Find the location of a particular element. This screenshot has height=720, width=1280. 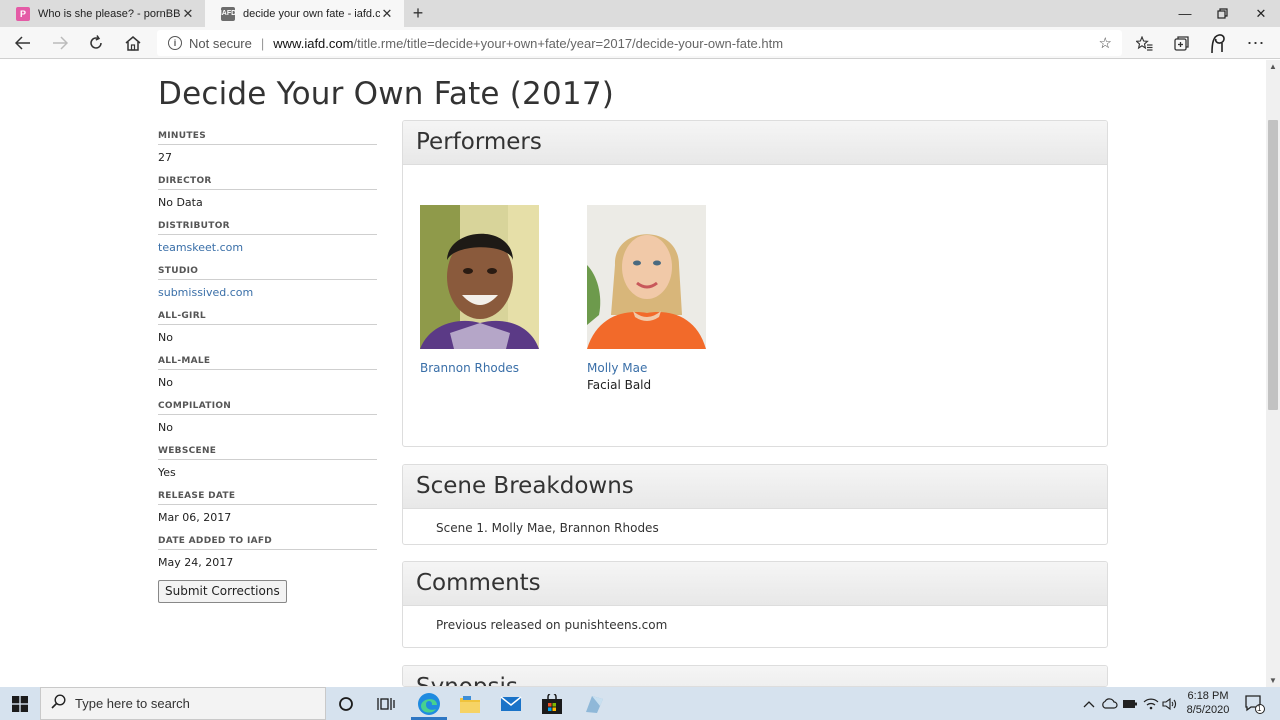

network-icon is located at coordinates (1151, 703).